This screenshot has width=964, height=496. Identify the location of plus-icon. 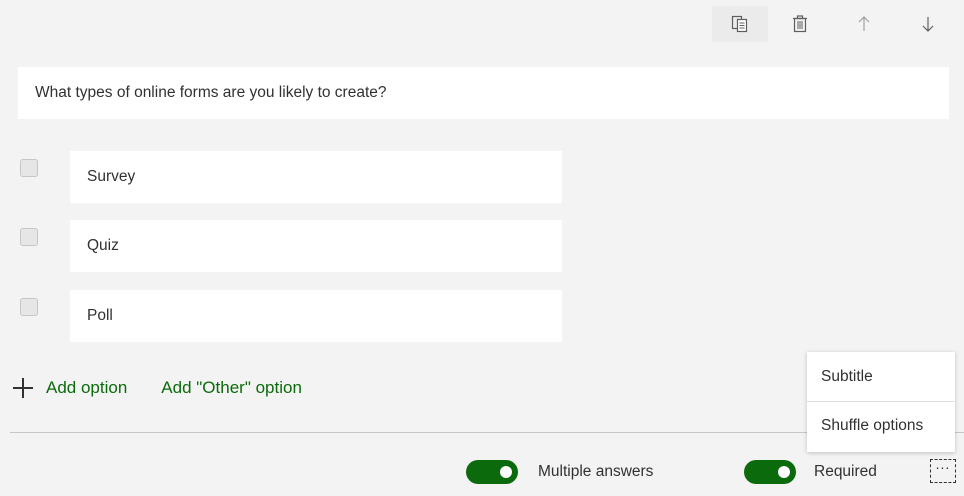
(23, 388).